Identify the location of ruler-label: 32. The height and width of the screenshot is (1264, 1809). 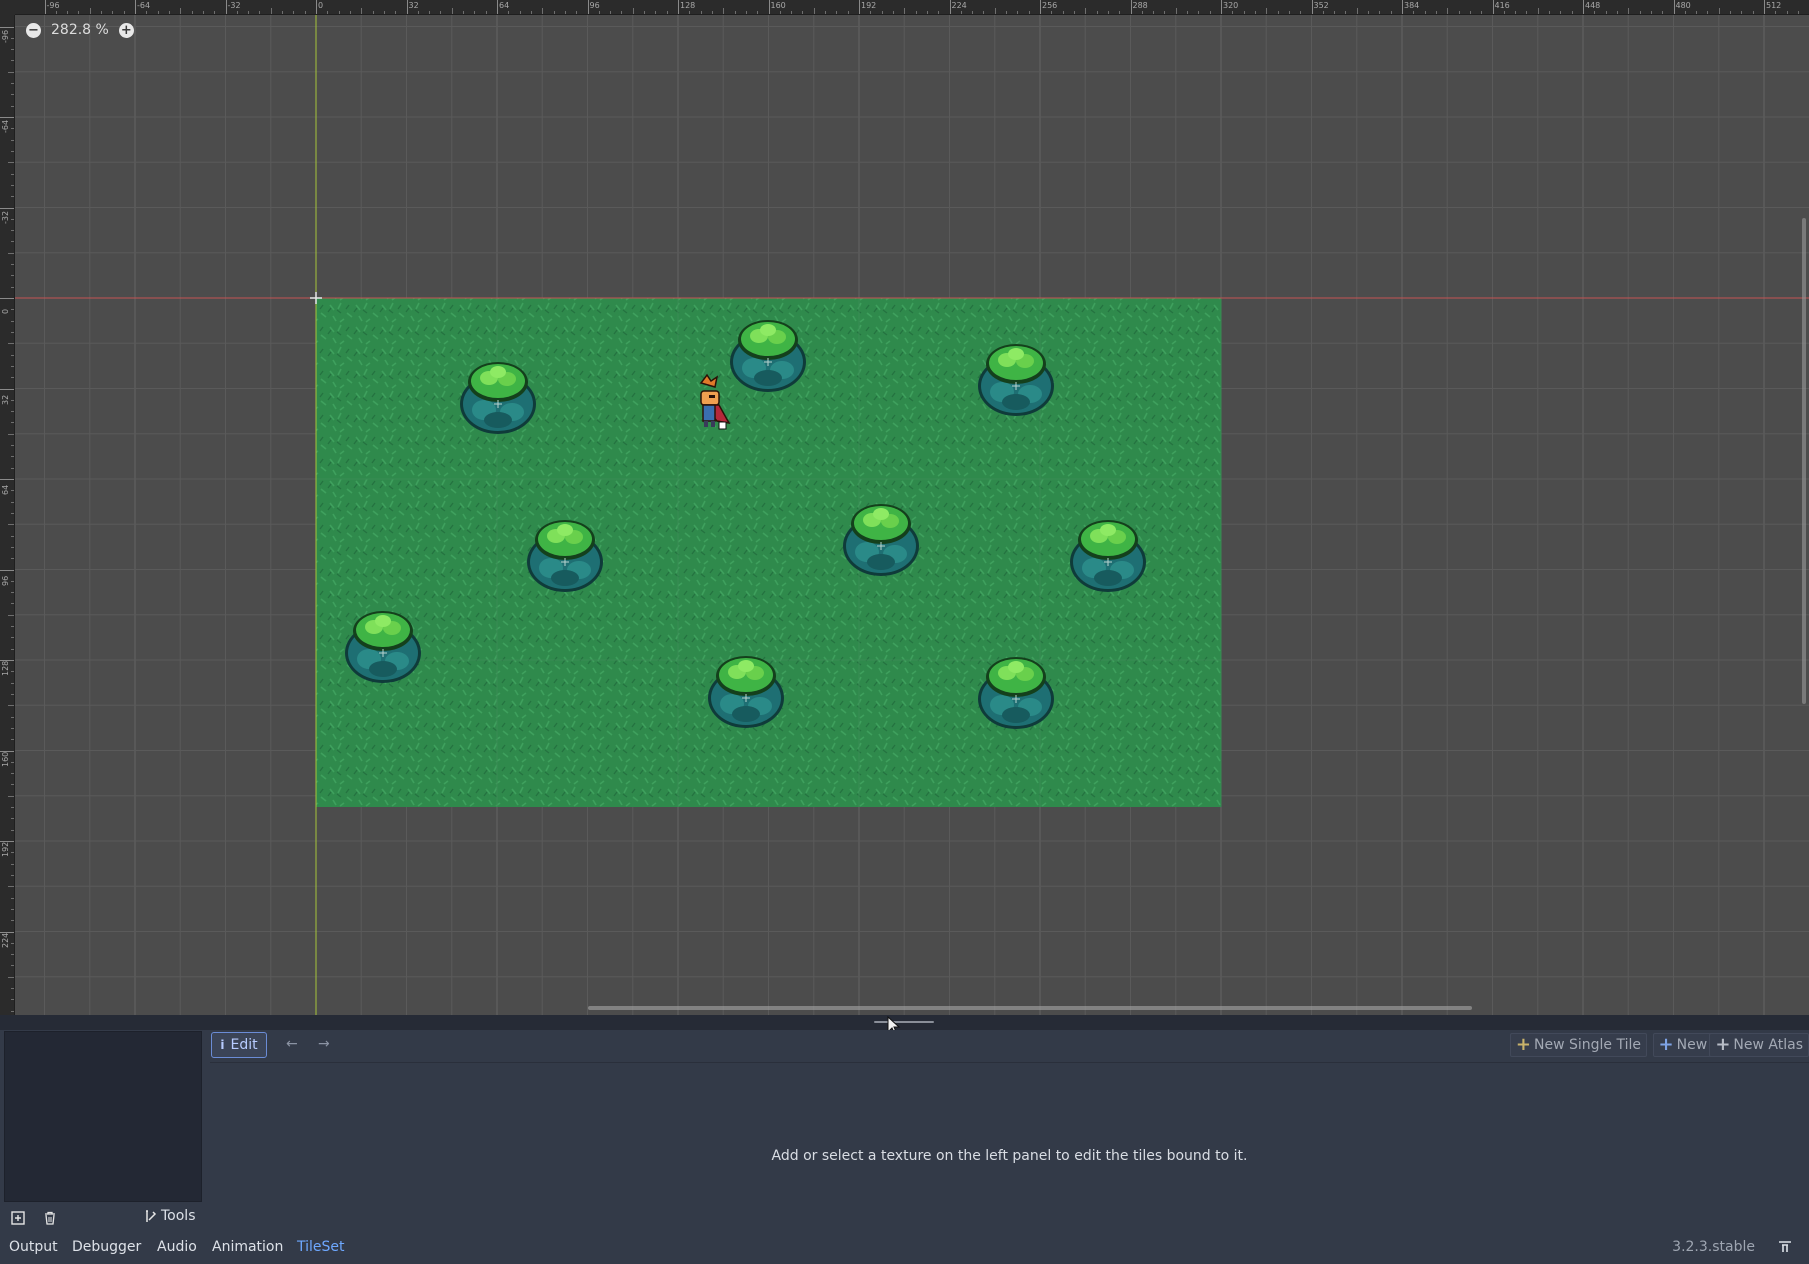
(413, 5).